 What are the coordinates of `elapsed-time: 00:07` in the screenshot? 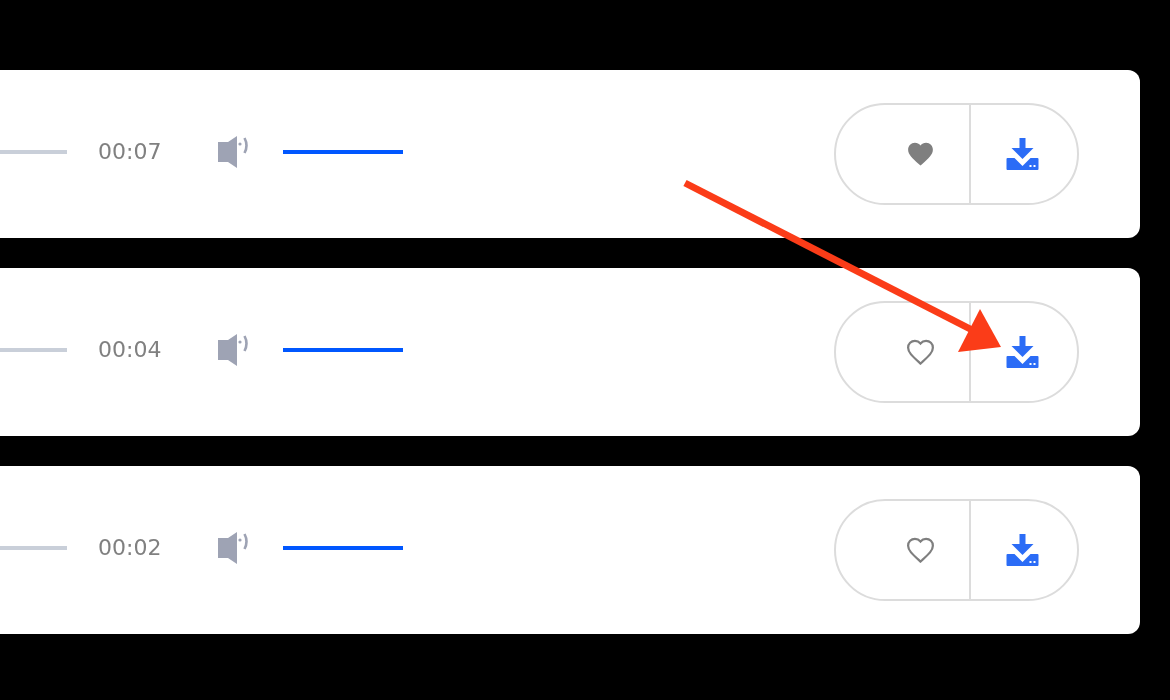 It's located at (130, 152).